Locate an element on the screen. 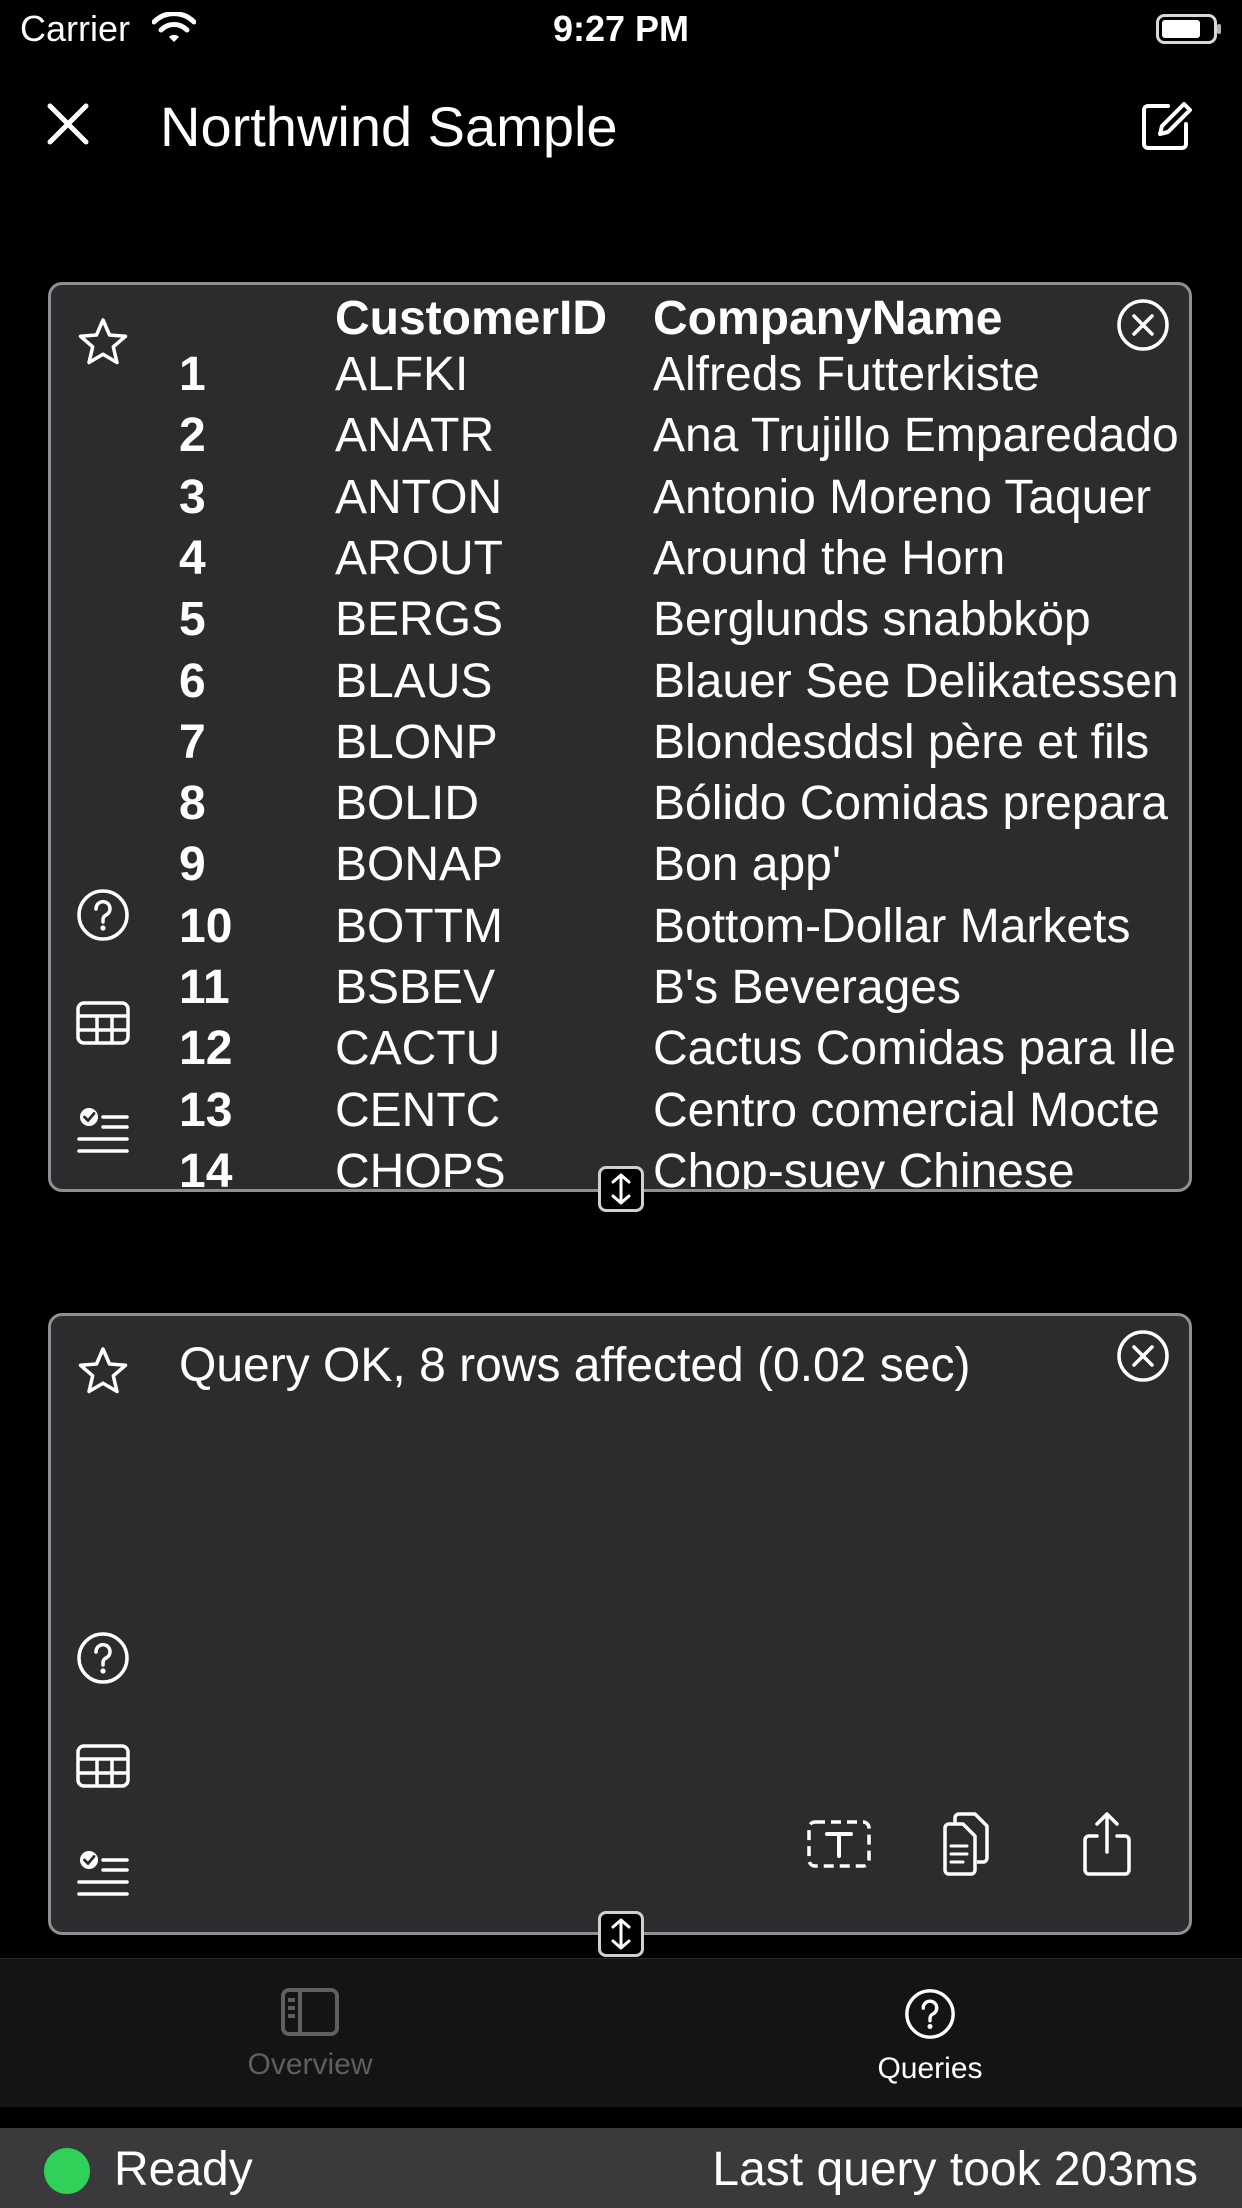  tab-overview: Overview is located at coordinates (310, 2034).